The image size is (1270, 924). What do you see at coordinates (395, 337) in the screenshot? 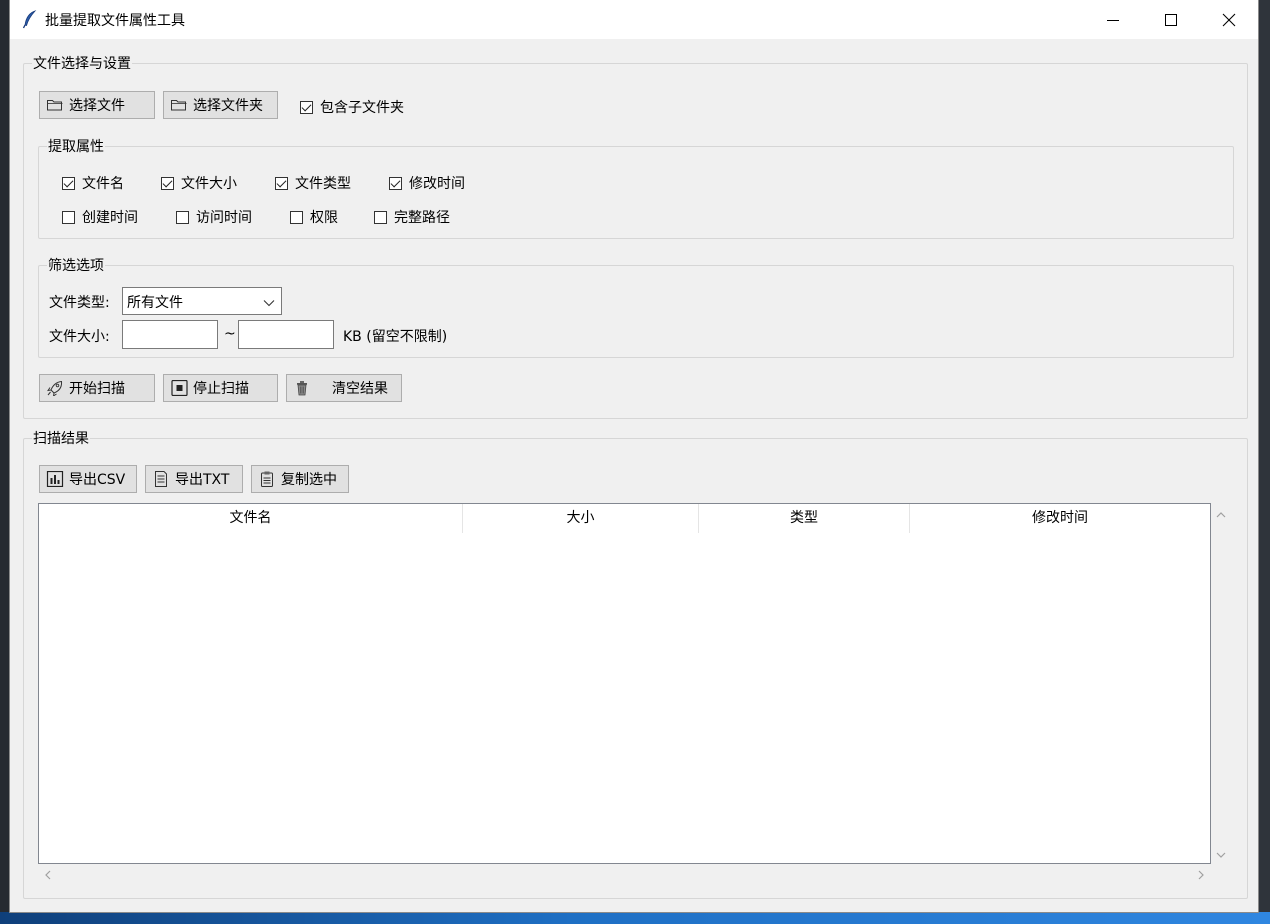
I see `size-unit-note: KB (留空不限制)` at bounding box center [395, 337].